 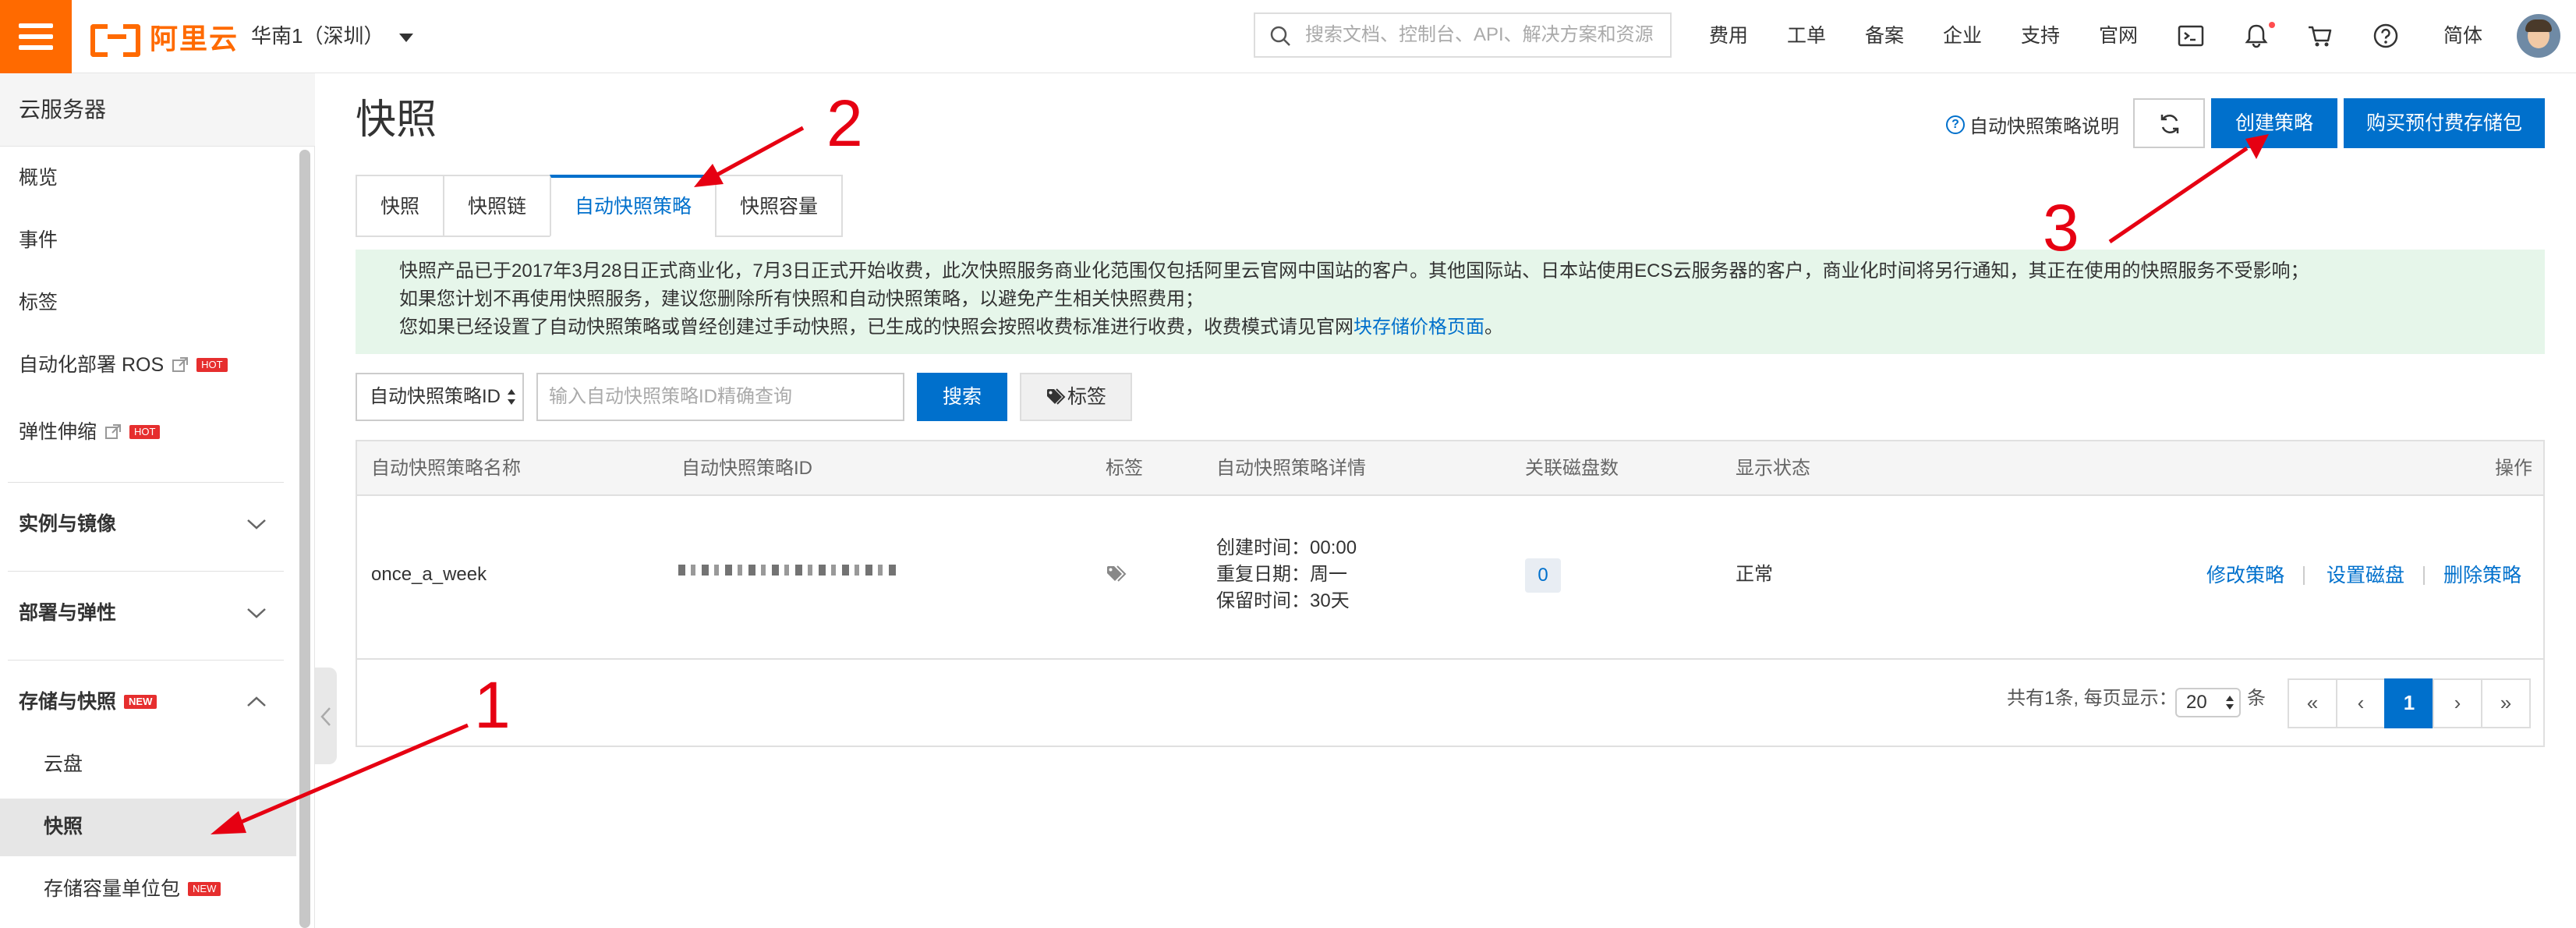 I want to click on region-selector: 华南1（深圳）, so click(x=332, y=35).